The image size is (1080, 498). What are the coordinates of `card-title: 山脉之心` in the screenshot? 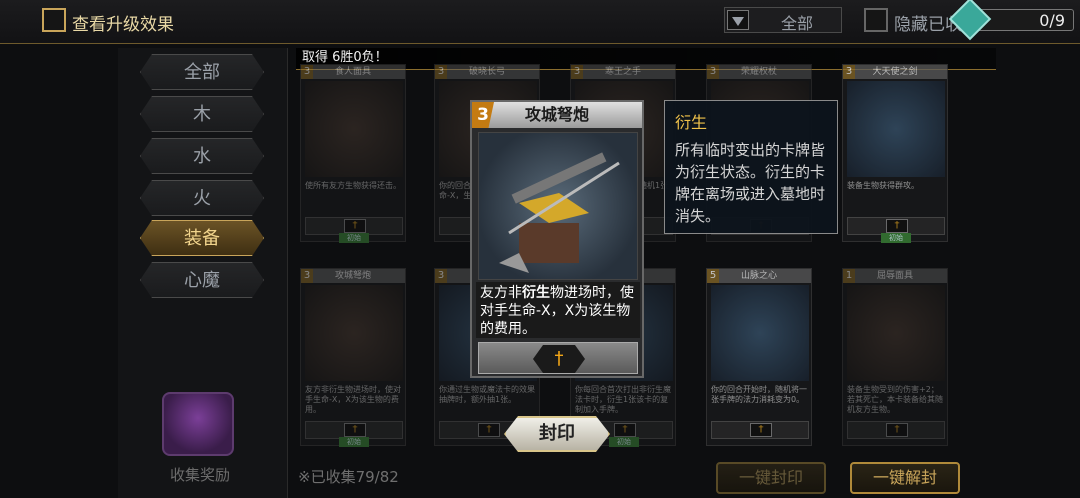 It's located at (759, 276).